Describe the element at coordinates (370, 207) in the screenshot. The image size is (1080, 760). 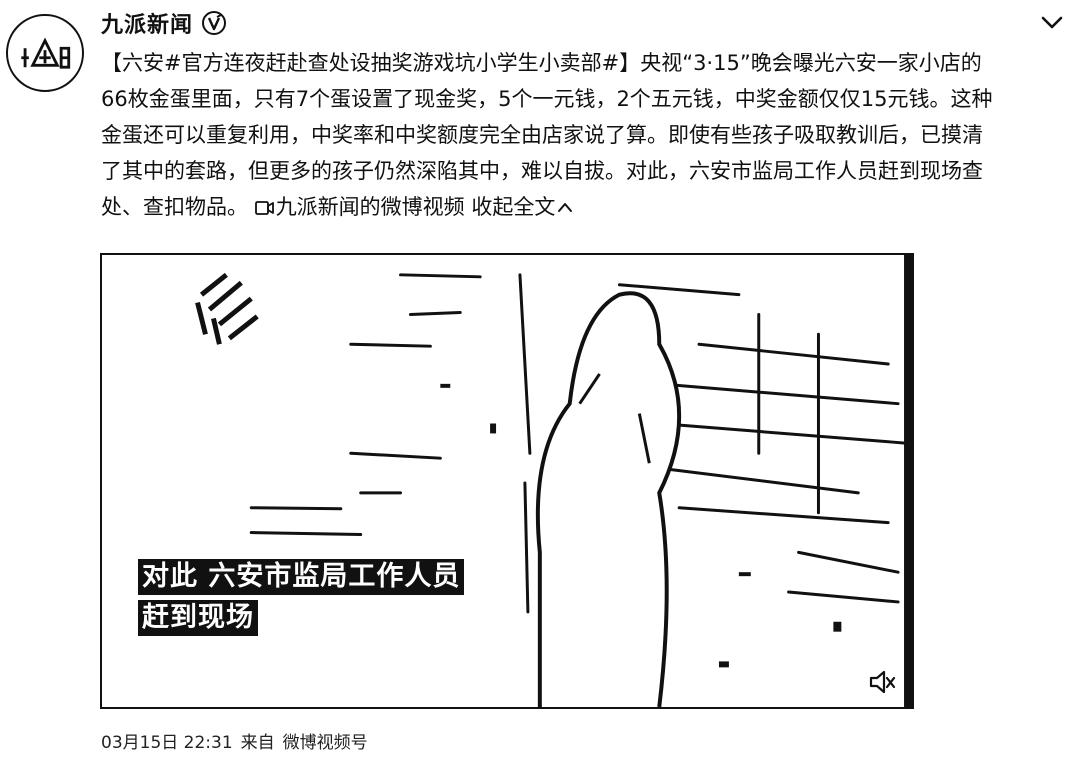
I see `video-link-label: 九派新闻的微博视频` at that location.